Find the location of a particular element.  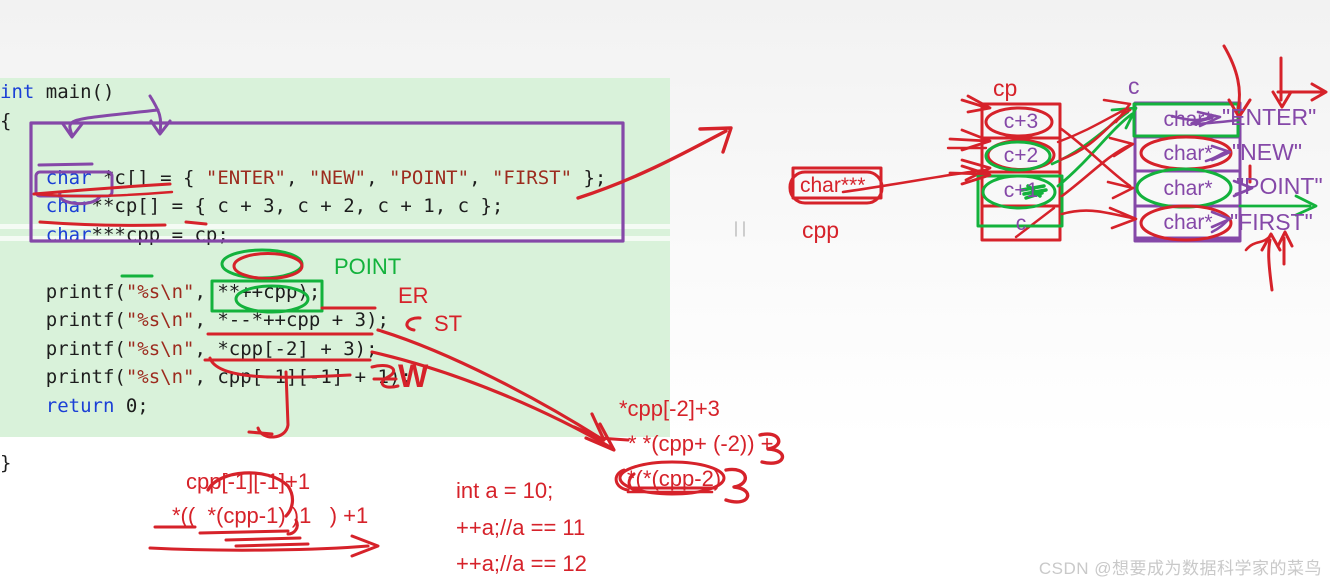

cp-cell-3: c is located at coordinates (1021, 223).